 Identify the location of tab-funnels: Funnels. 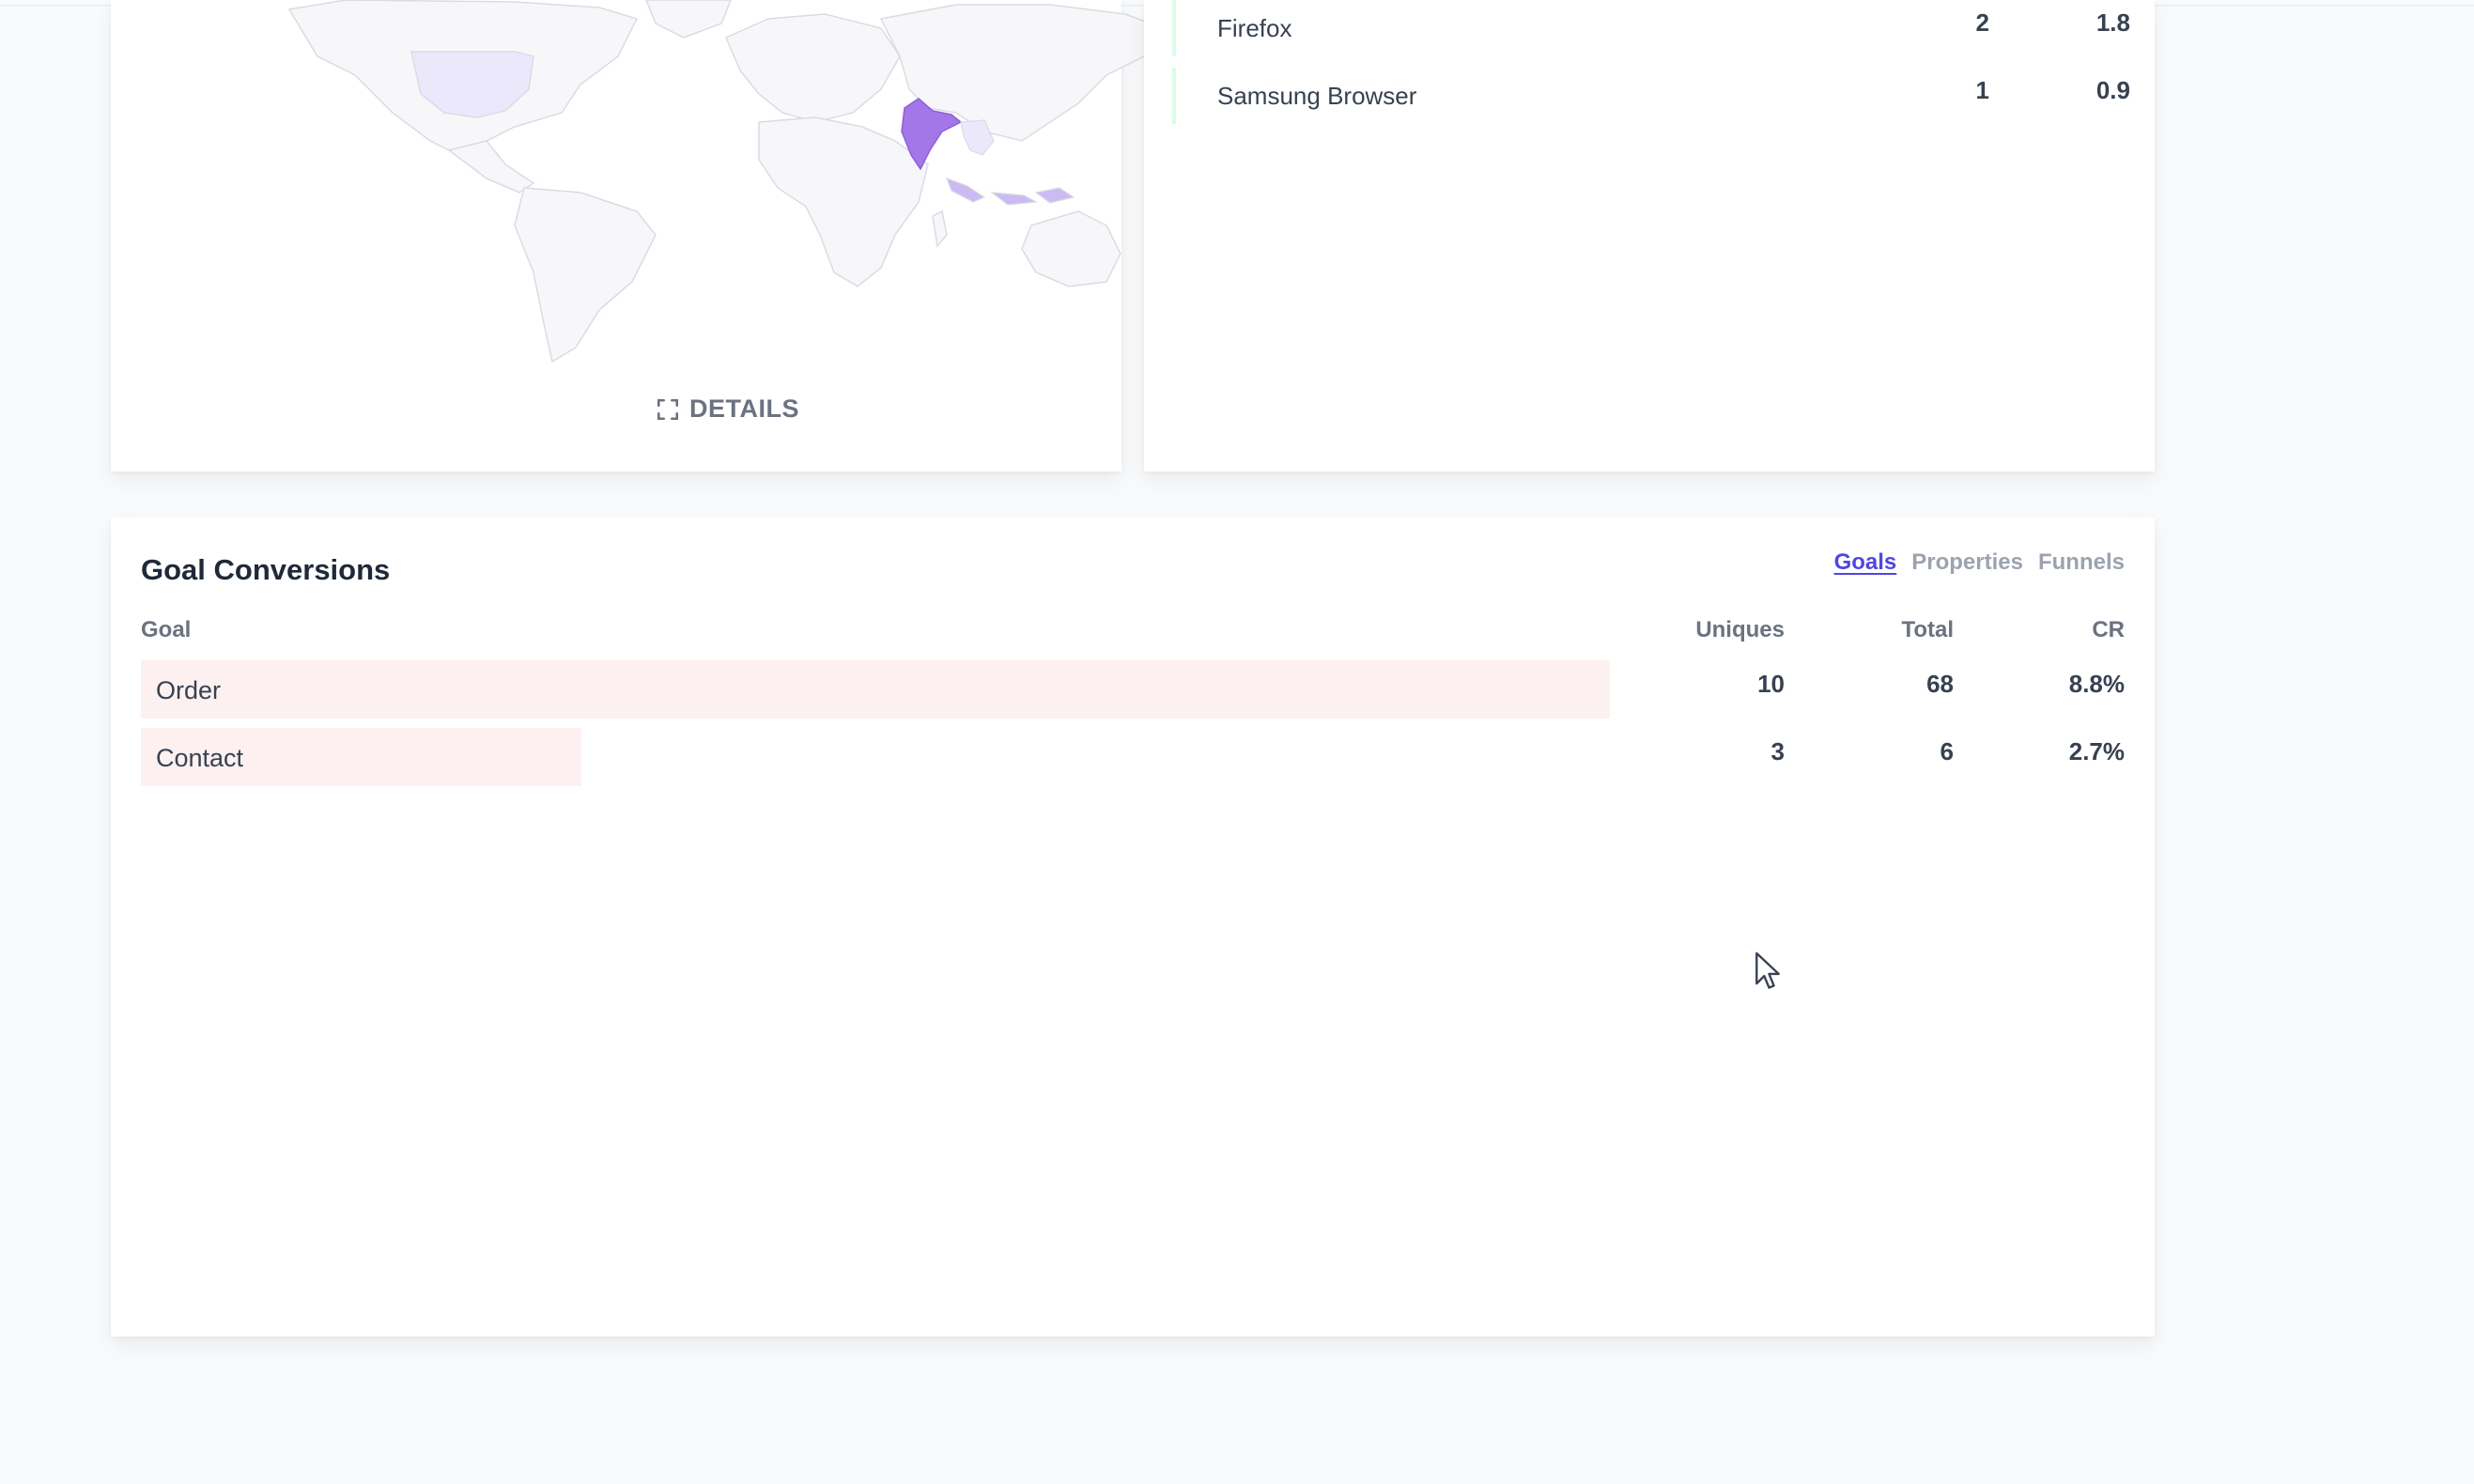
(2081, 562).